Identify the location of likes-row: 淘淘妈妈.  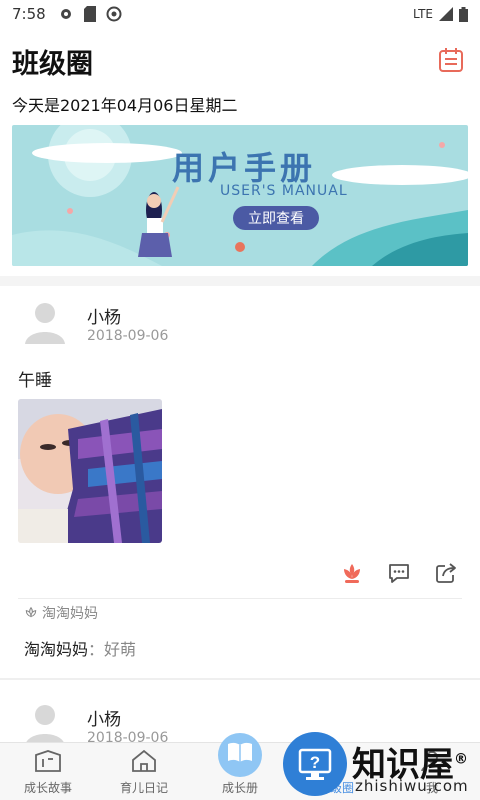
(61, 613).